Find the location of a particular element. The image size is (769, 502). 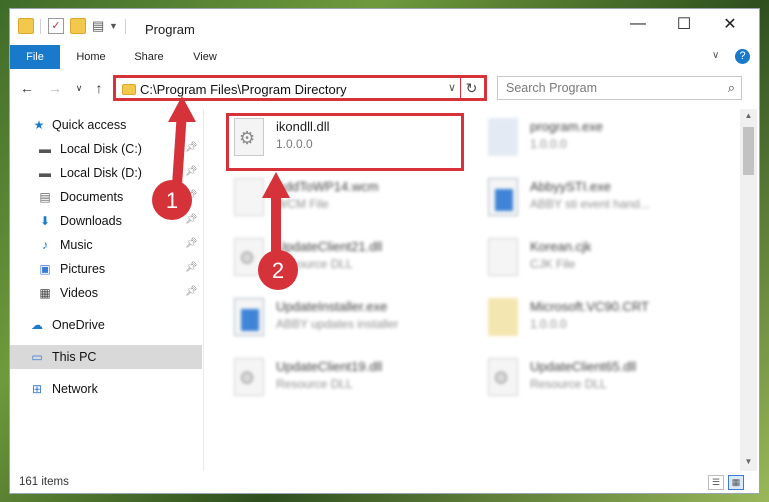

back-arrow-icon: ← is located at coordinates (27, 88).